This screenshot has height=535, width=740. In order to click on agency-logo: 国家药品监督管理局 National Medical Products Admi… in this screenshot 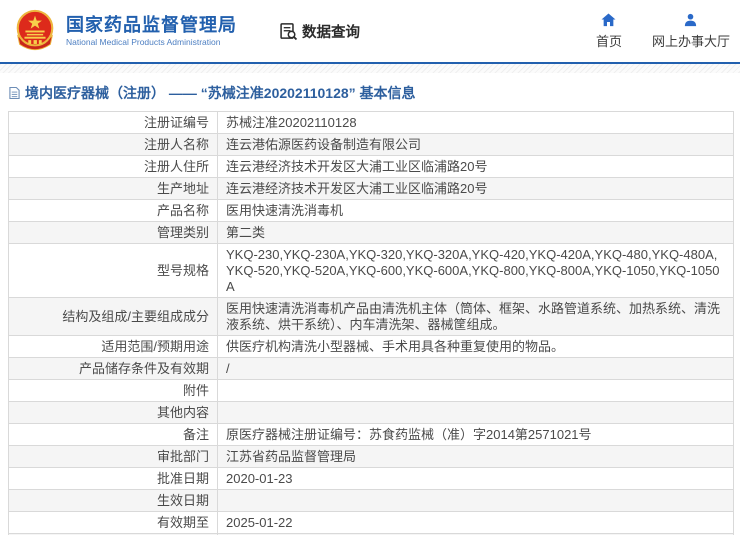, I will do `click(124, 31)`.